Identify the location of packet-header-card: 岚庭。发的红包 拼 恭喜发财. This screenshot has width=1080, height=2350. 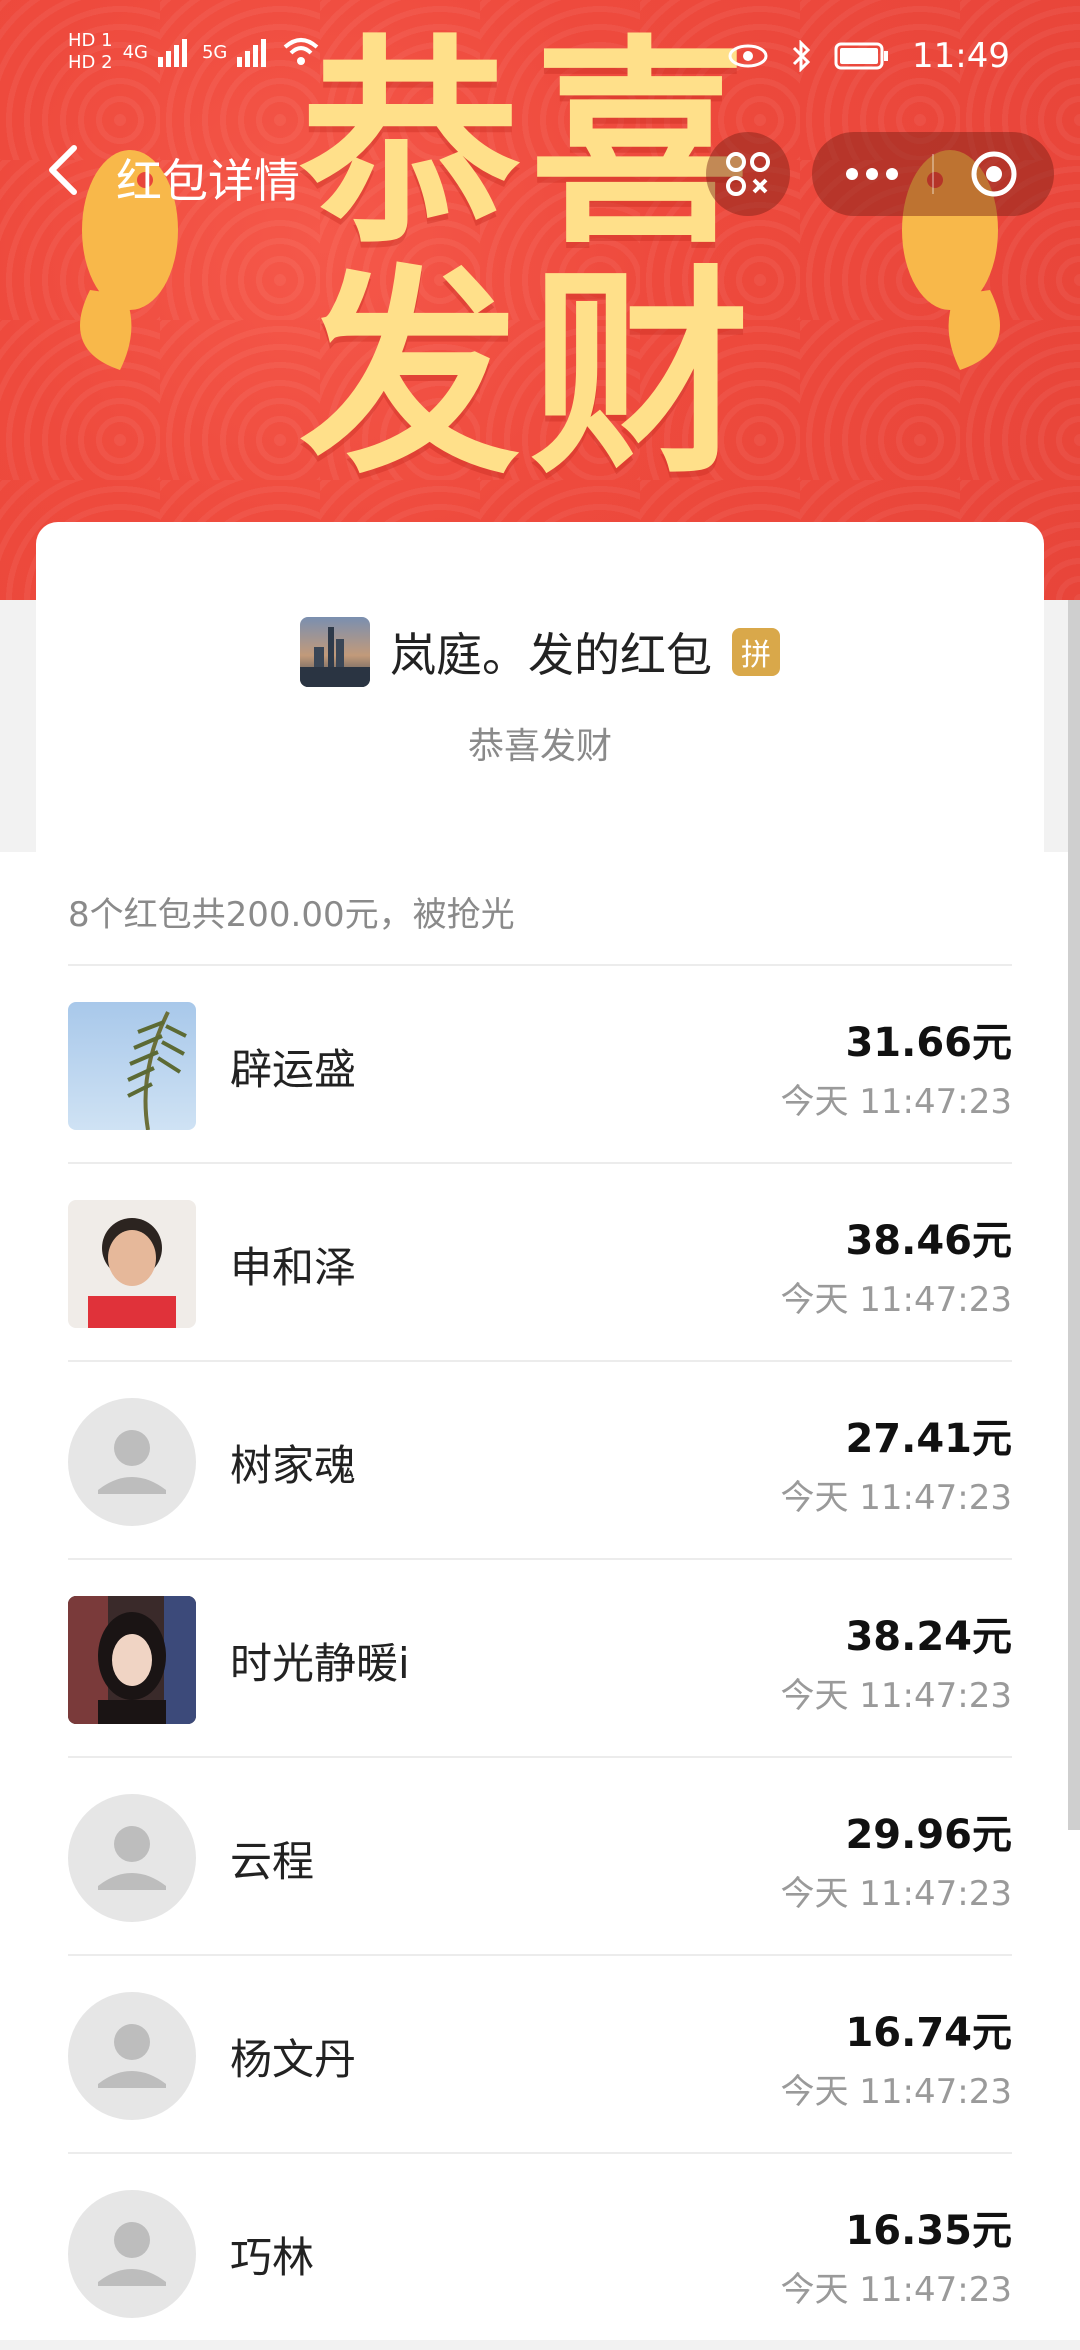
(540, 687).